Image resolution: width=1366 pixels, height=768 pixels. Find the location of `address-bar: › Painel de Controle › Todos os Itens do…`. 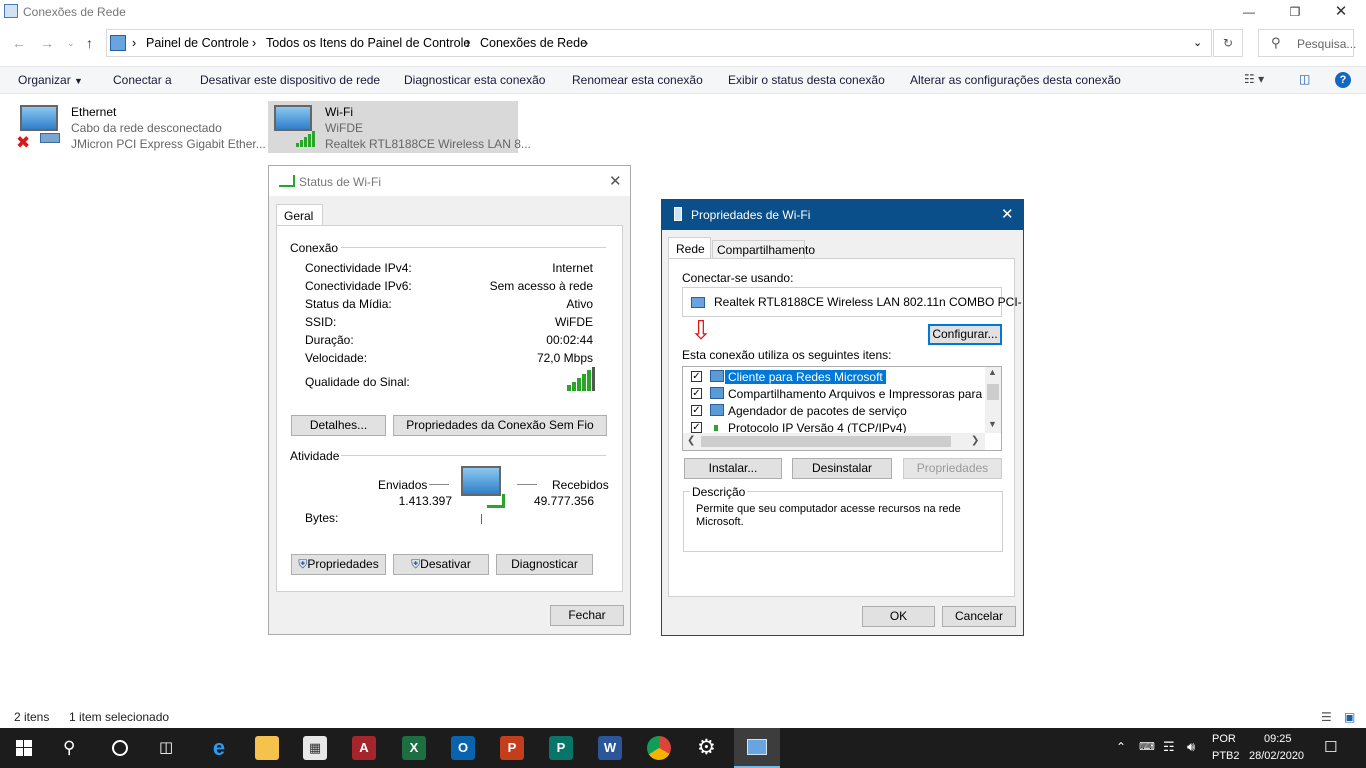

address-bar: › Painel de Controle › Todos os Itens do… is located at coordinates (659, 43).